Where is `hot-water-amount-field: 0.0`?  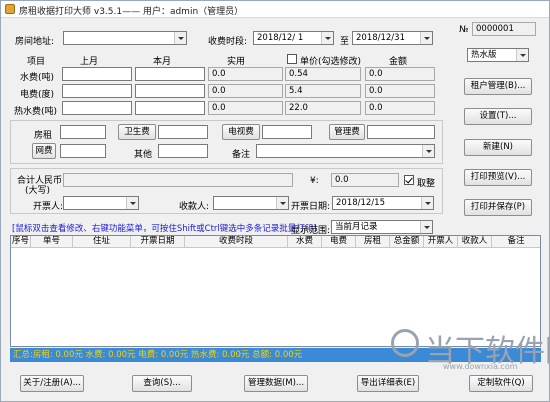 hot-water-amount-field: 0.0 is located at coordinates (400, 108).